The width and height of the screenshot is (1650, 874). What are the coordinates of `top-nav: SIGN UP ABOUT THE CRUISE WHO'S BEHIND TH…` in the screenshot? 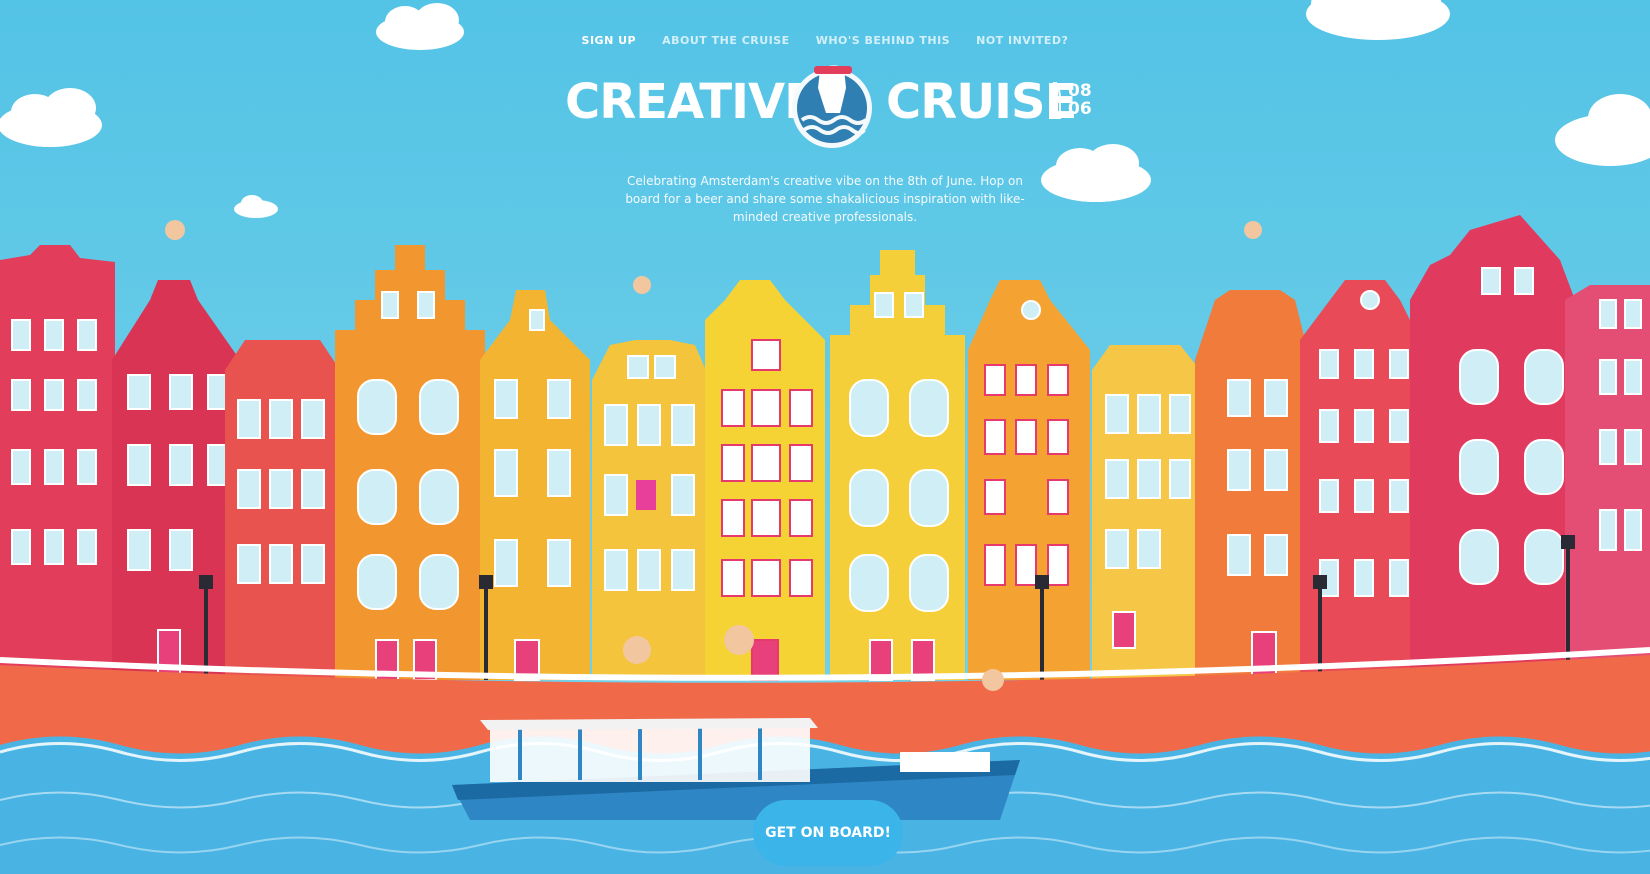 It's located at (825, 42).